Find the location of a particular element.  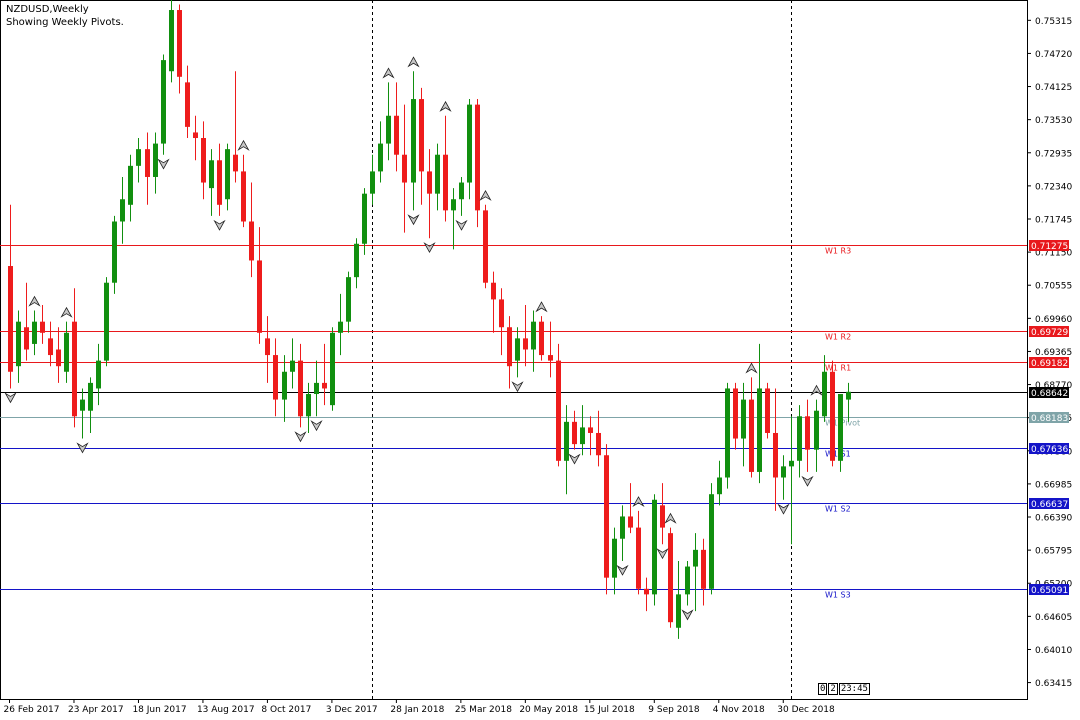

pivot-label: W1 R3 is located at coordinates (838, 251).